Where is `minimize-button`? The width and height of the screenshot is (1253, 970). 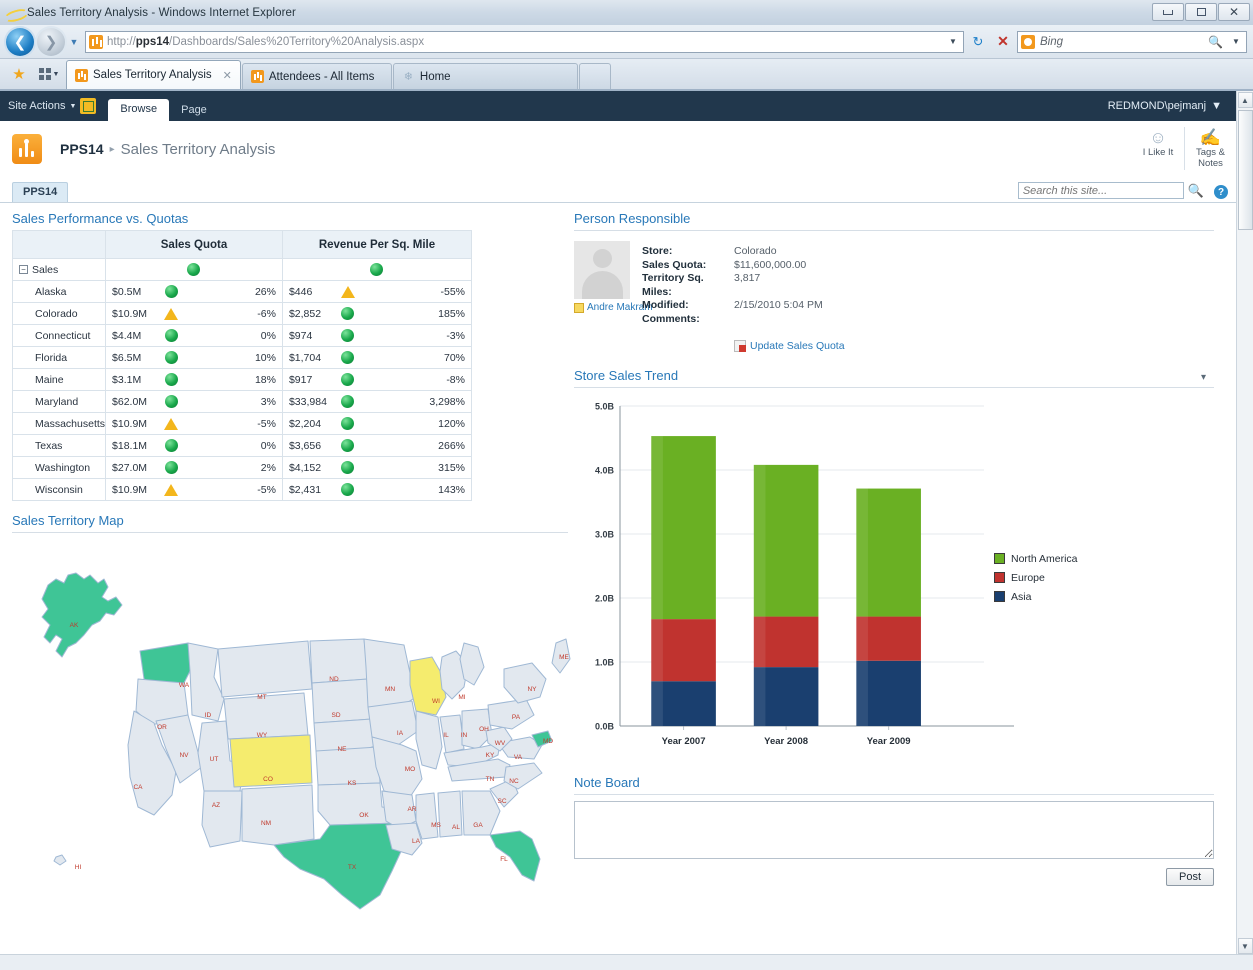
minimize-button is located at coordinates (1168, 12).